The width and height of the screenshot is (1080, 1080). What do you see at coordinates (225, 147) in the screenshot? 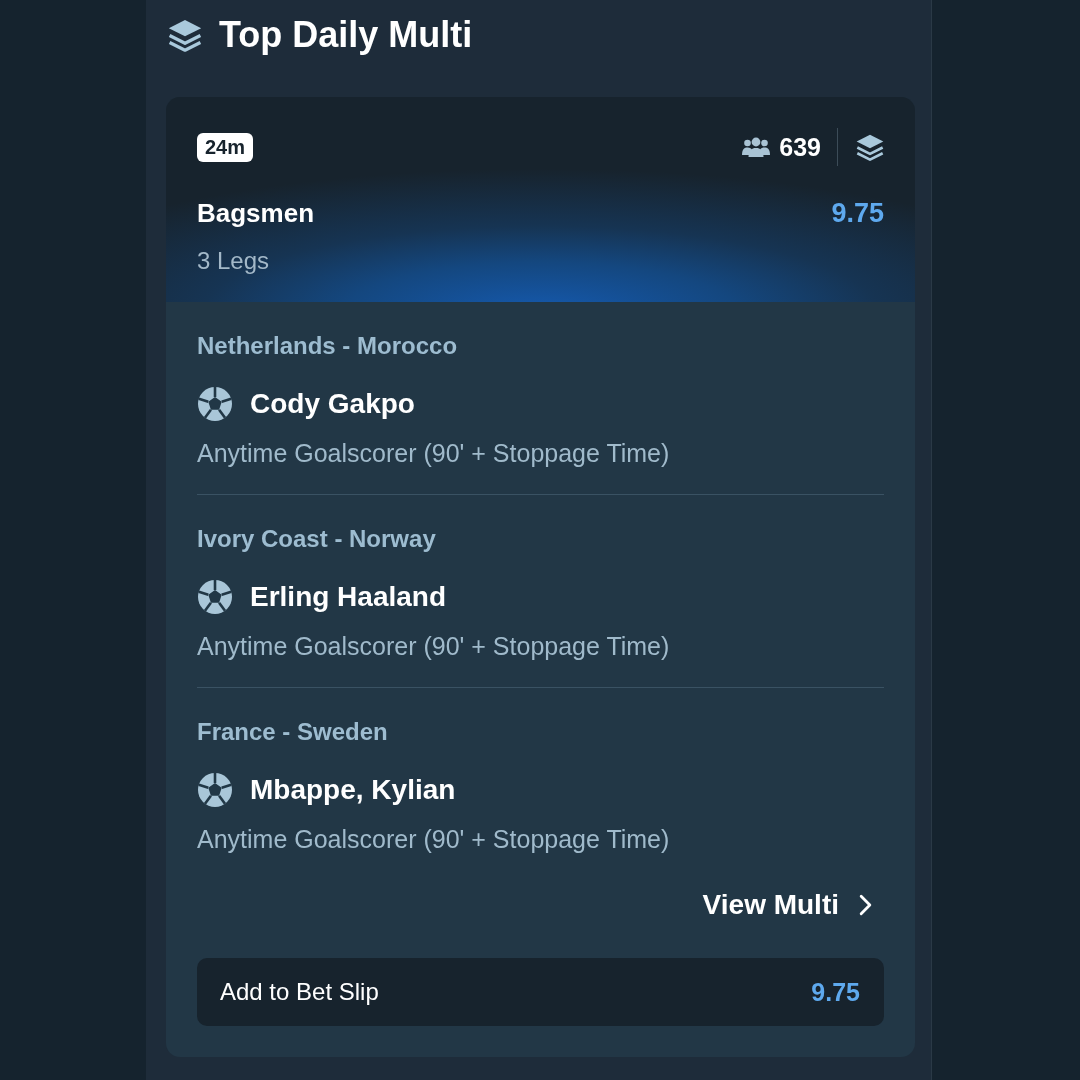
I see `time-badge: 24m` at bounding box center [225, 147].